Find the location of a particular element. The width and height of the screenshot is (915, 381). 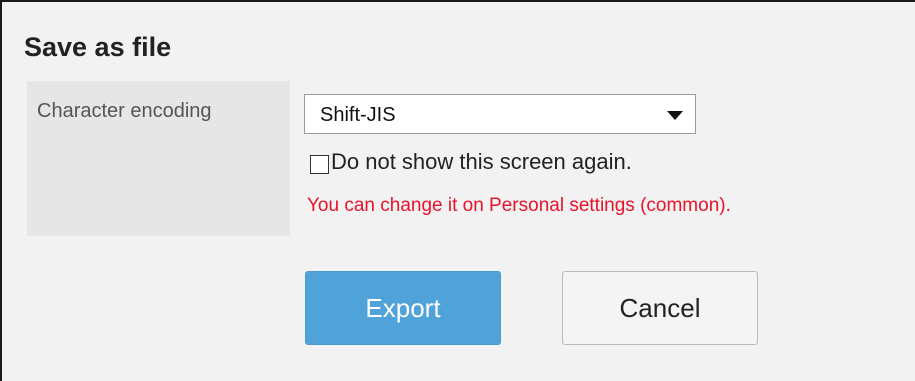

chevron-down-icon is located at coordinates (675, 115).